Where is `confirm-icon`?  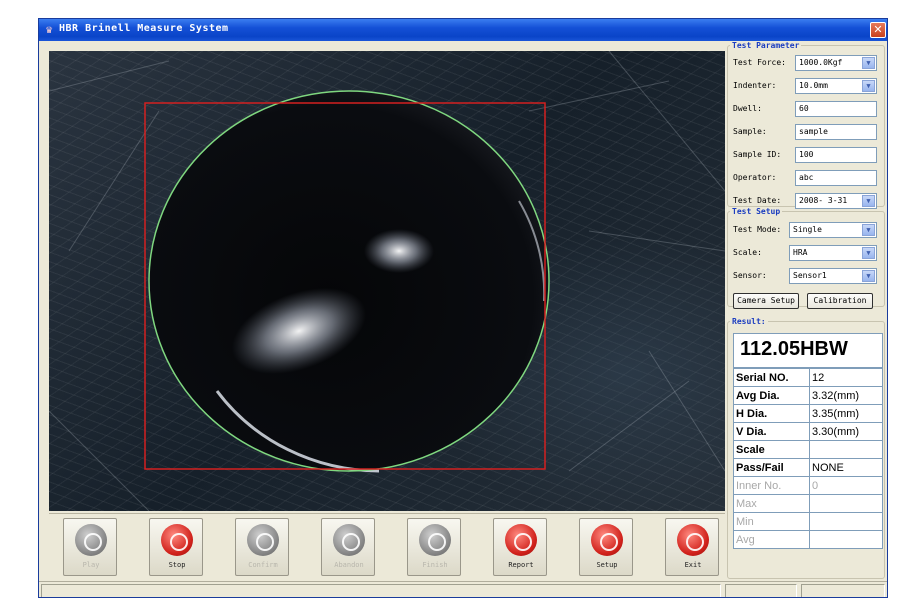
confirm-icon is located at coordinates (263, 540).